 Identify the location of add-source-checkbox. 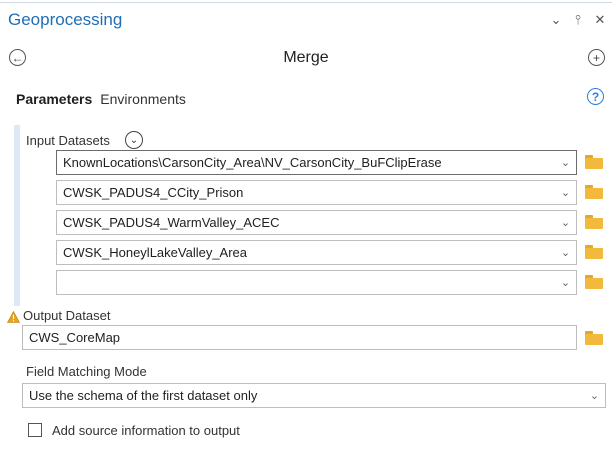
(35, 430).